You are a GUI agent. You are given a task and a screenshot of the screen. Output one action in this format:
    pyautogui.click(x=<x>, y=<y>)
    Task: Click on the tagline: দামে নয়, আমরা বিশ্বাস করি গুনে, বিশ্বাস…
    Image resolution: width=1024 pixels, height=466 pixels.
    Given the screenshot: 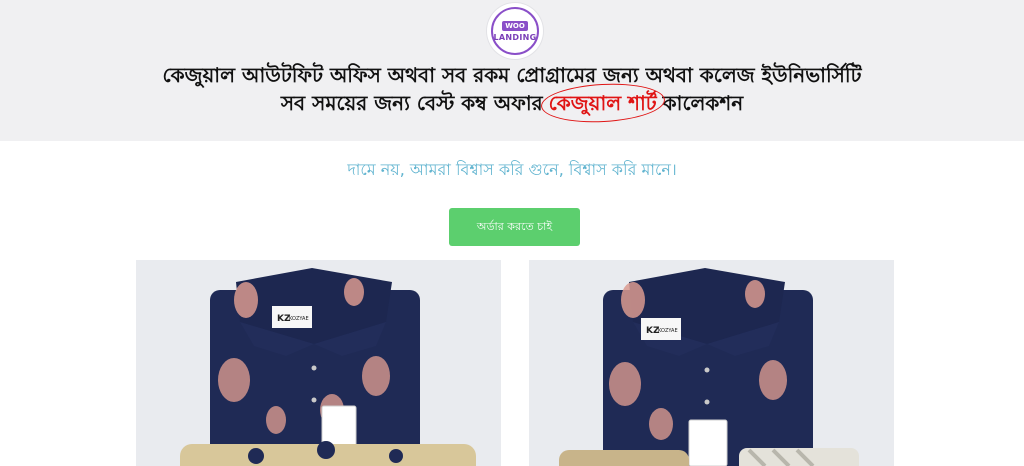 What is the action you would take?
    pyautogui.click(x=512, y=169)
    